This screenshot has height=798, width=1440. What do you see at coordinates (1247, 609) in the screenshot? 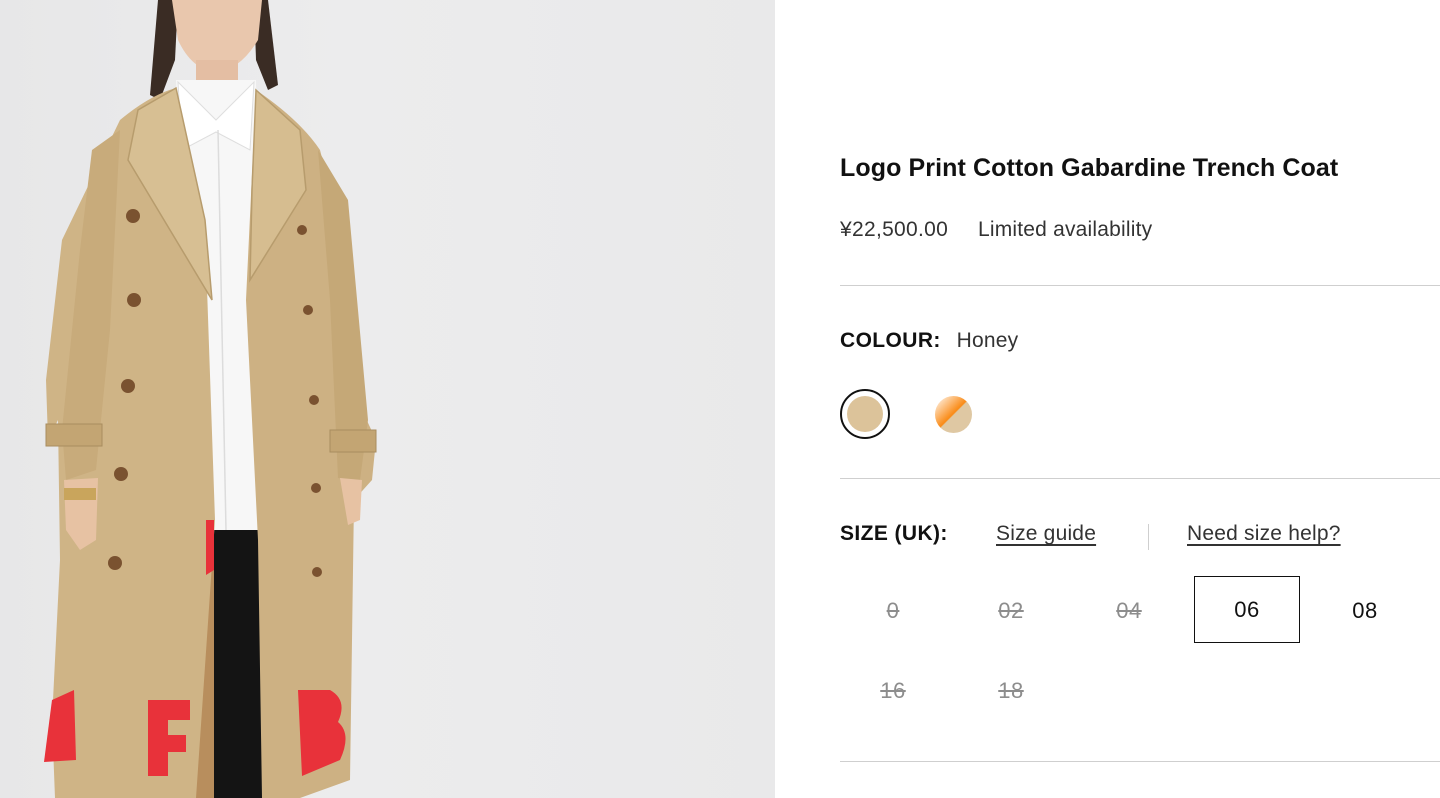
I see `size-option-06: 06` at bounding box center [1247, 609].